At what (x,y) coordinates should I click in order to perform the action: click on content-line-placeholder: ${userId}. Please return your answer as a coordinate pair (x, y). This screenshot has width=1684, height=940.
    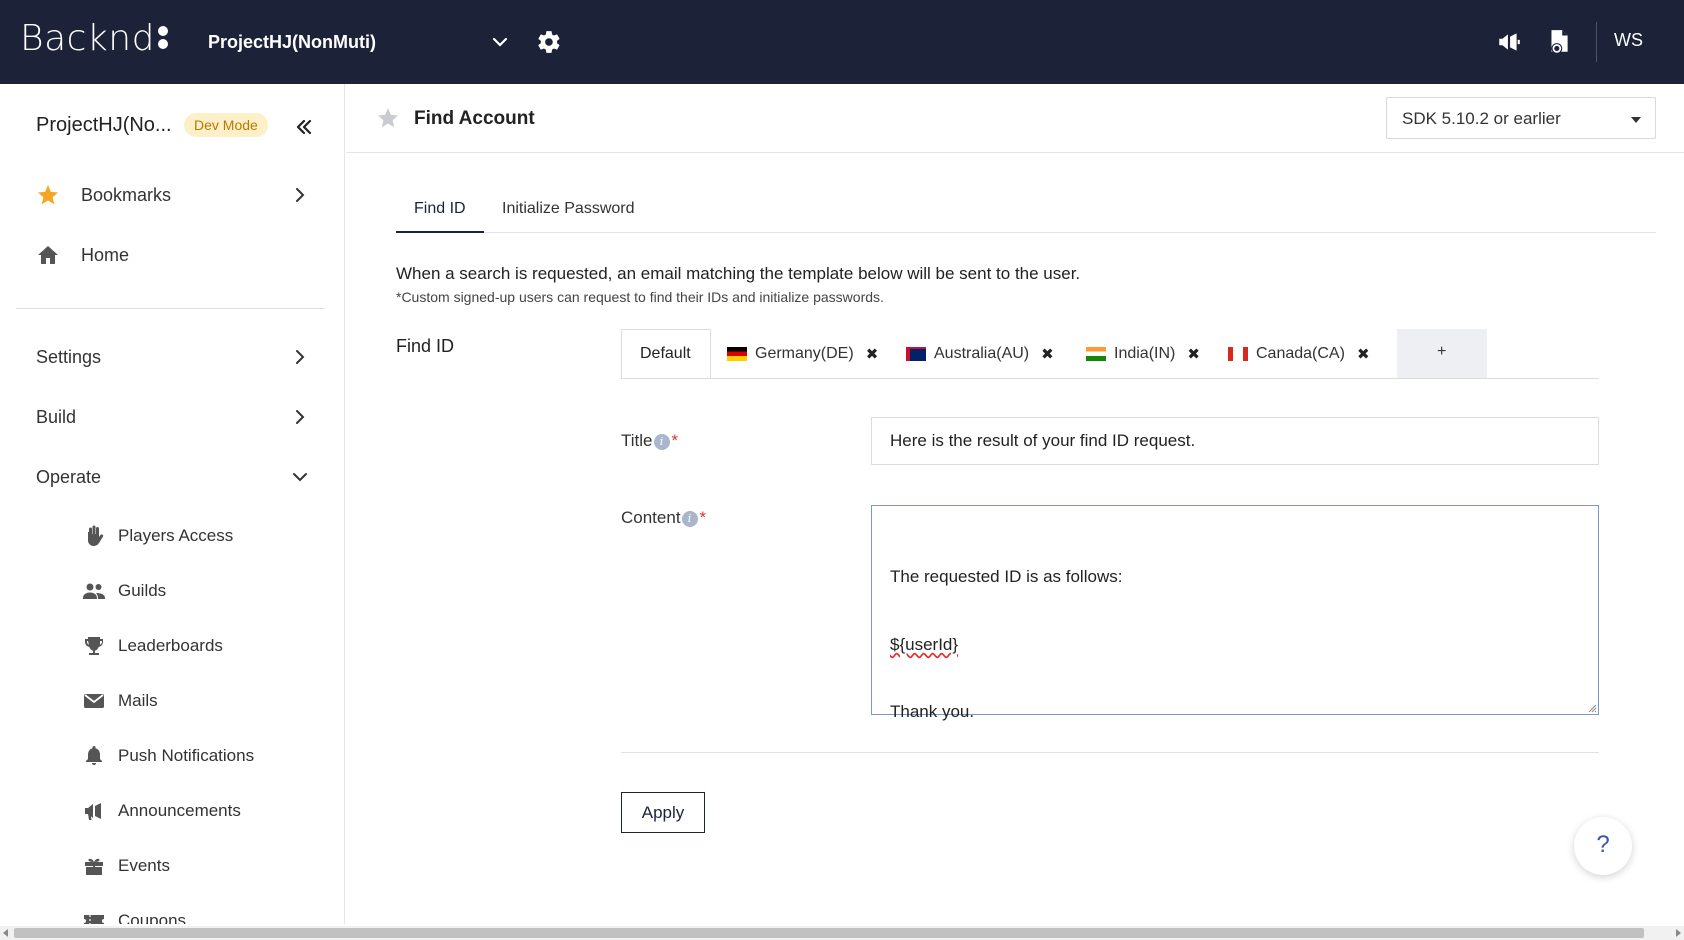
    Looking at the image, I should click on (924, 644).